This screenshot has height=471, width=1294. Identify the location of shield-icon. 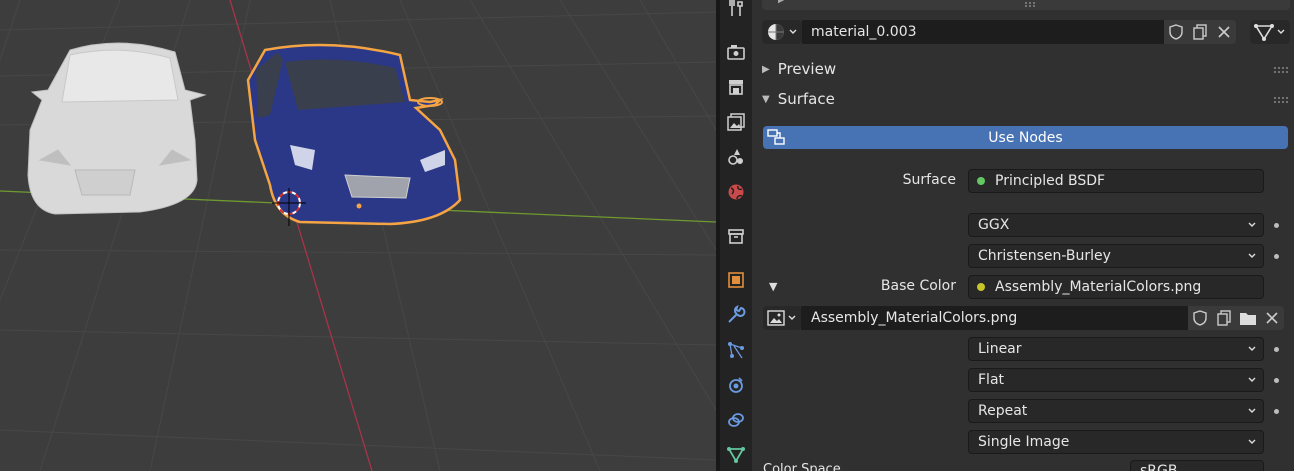
(1200, 318).